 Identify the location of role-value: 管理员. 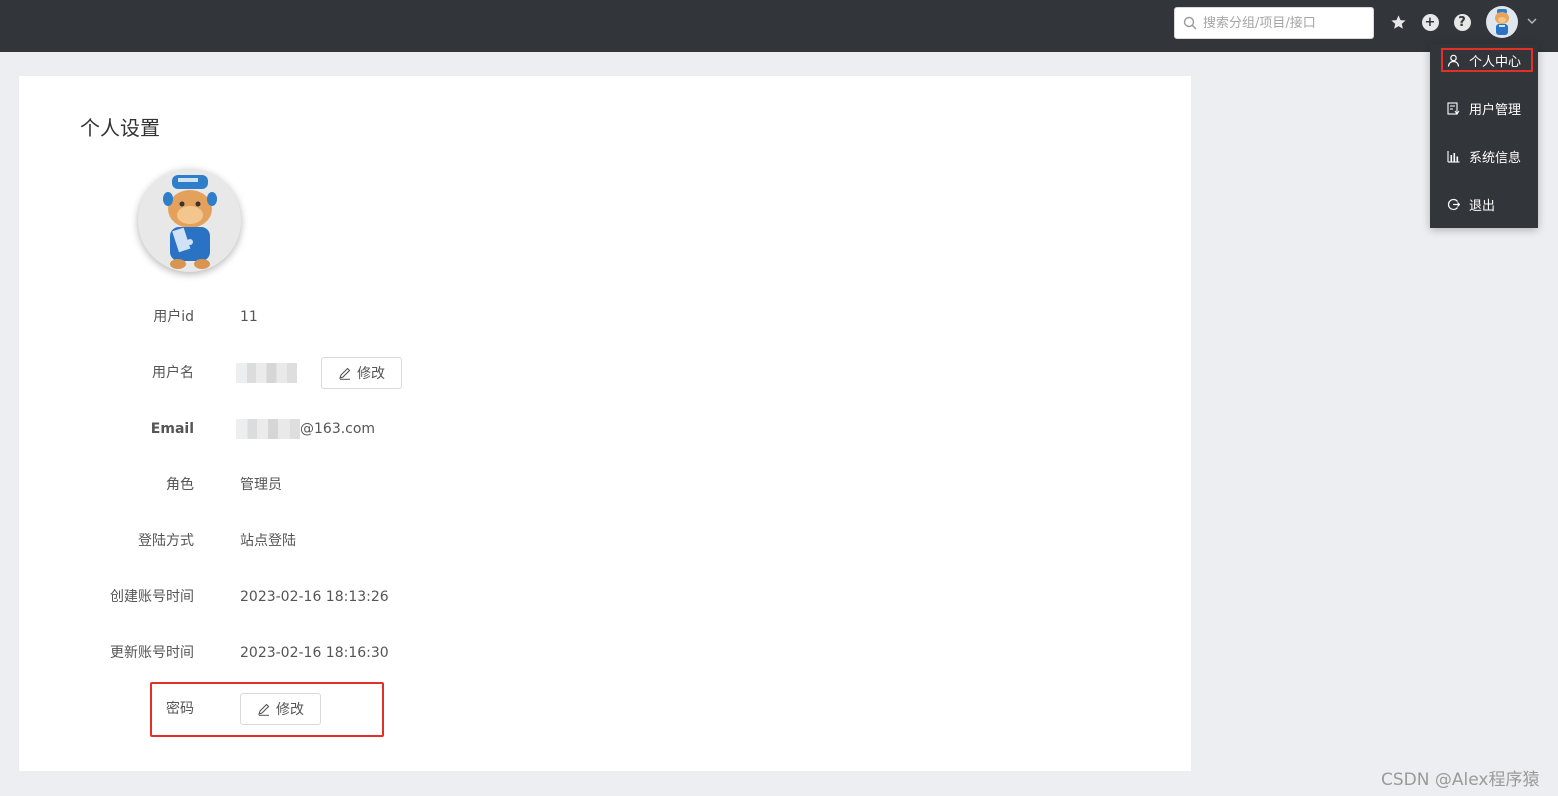
(261, 485).